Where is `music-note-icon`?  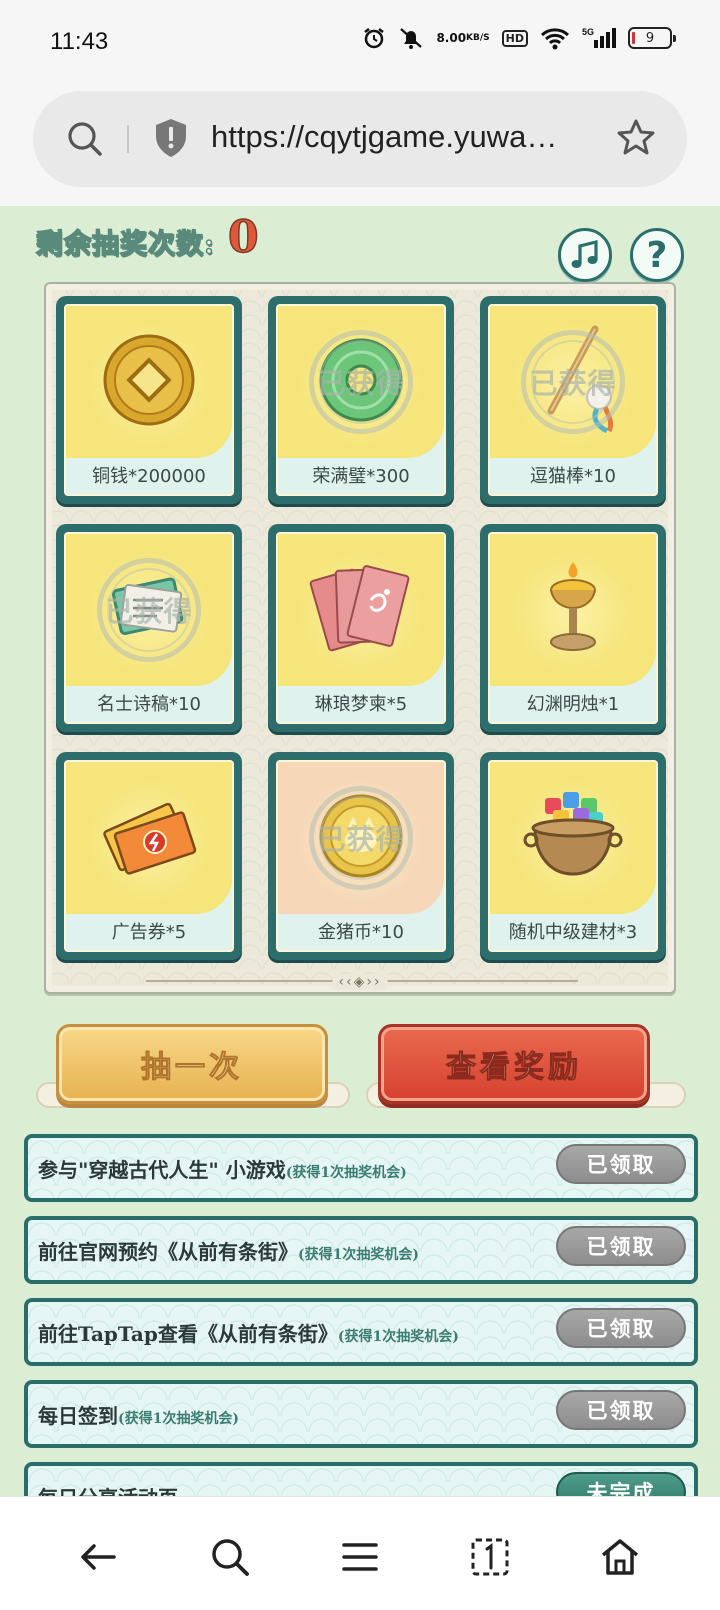 music-note-icon is located at coordinates (584, 253).